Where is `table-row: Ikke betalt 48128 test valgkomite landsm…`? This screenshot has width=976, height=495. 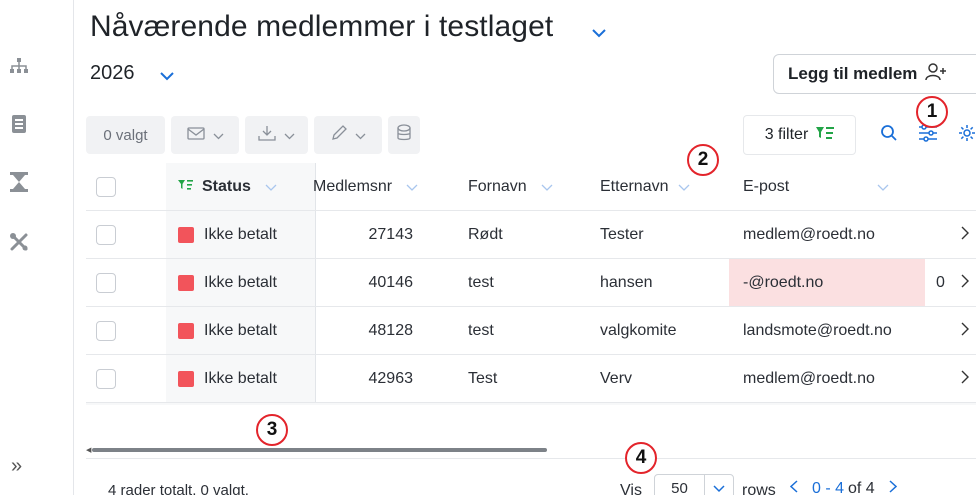 table-row: Ikke betalt 48128 test valgkomite landsm… is located at coordinates (531, 331).